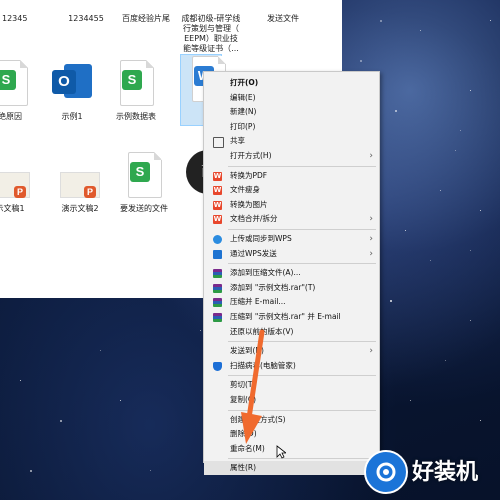 The width and height of the screenshot is (500, 500). Describe the element at coordinates (282, 453) in the screenshot. I see `mouse-cursor-icon` at that location.